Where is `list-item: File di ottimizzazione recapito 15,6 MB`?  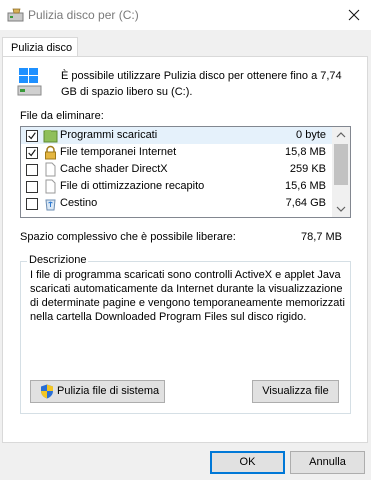 list-item: File di ottimizzazione recapito 15,6 MB is located at coordinates (176, 186).